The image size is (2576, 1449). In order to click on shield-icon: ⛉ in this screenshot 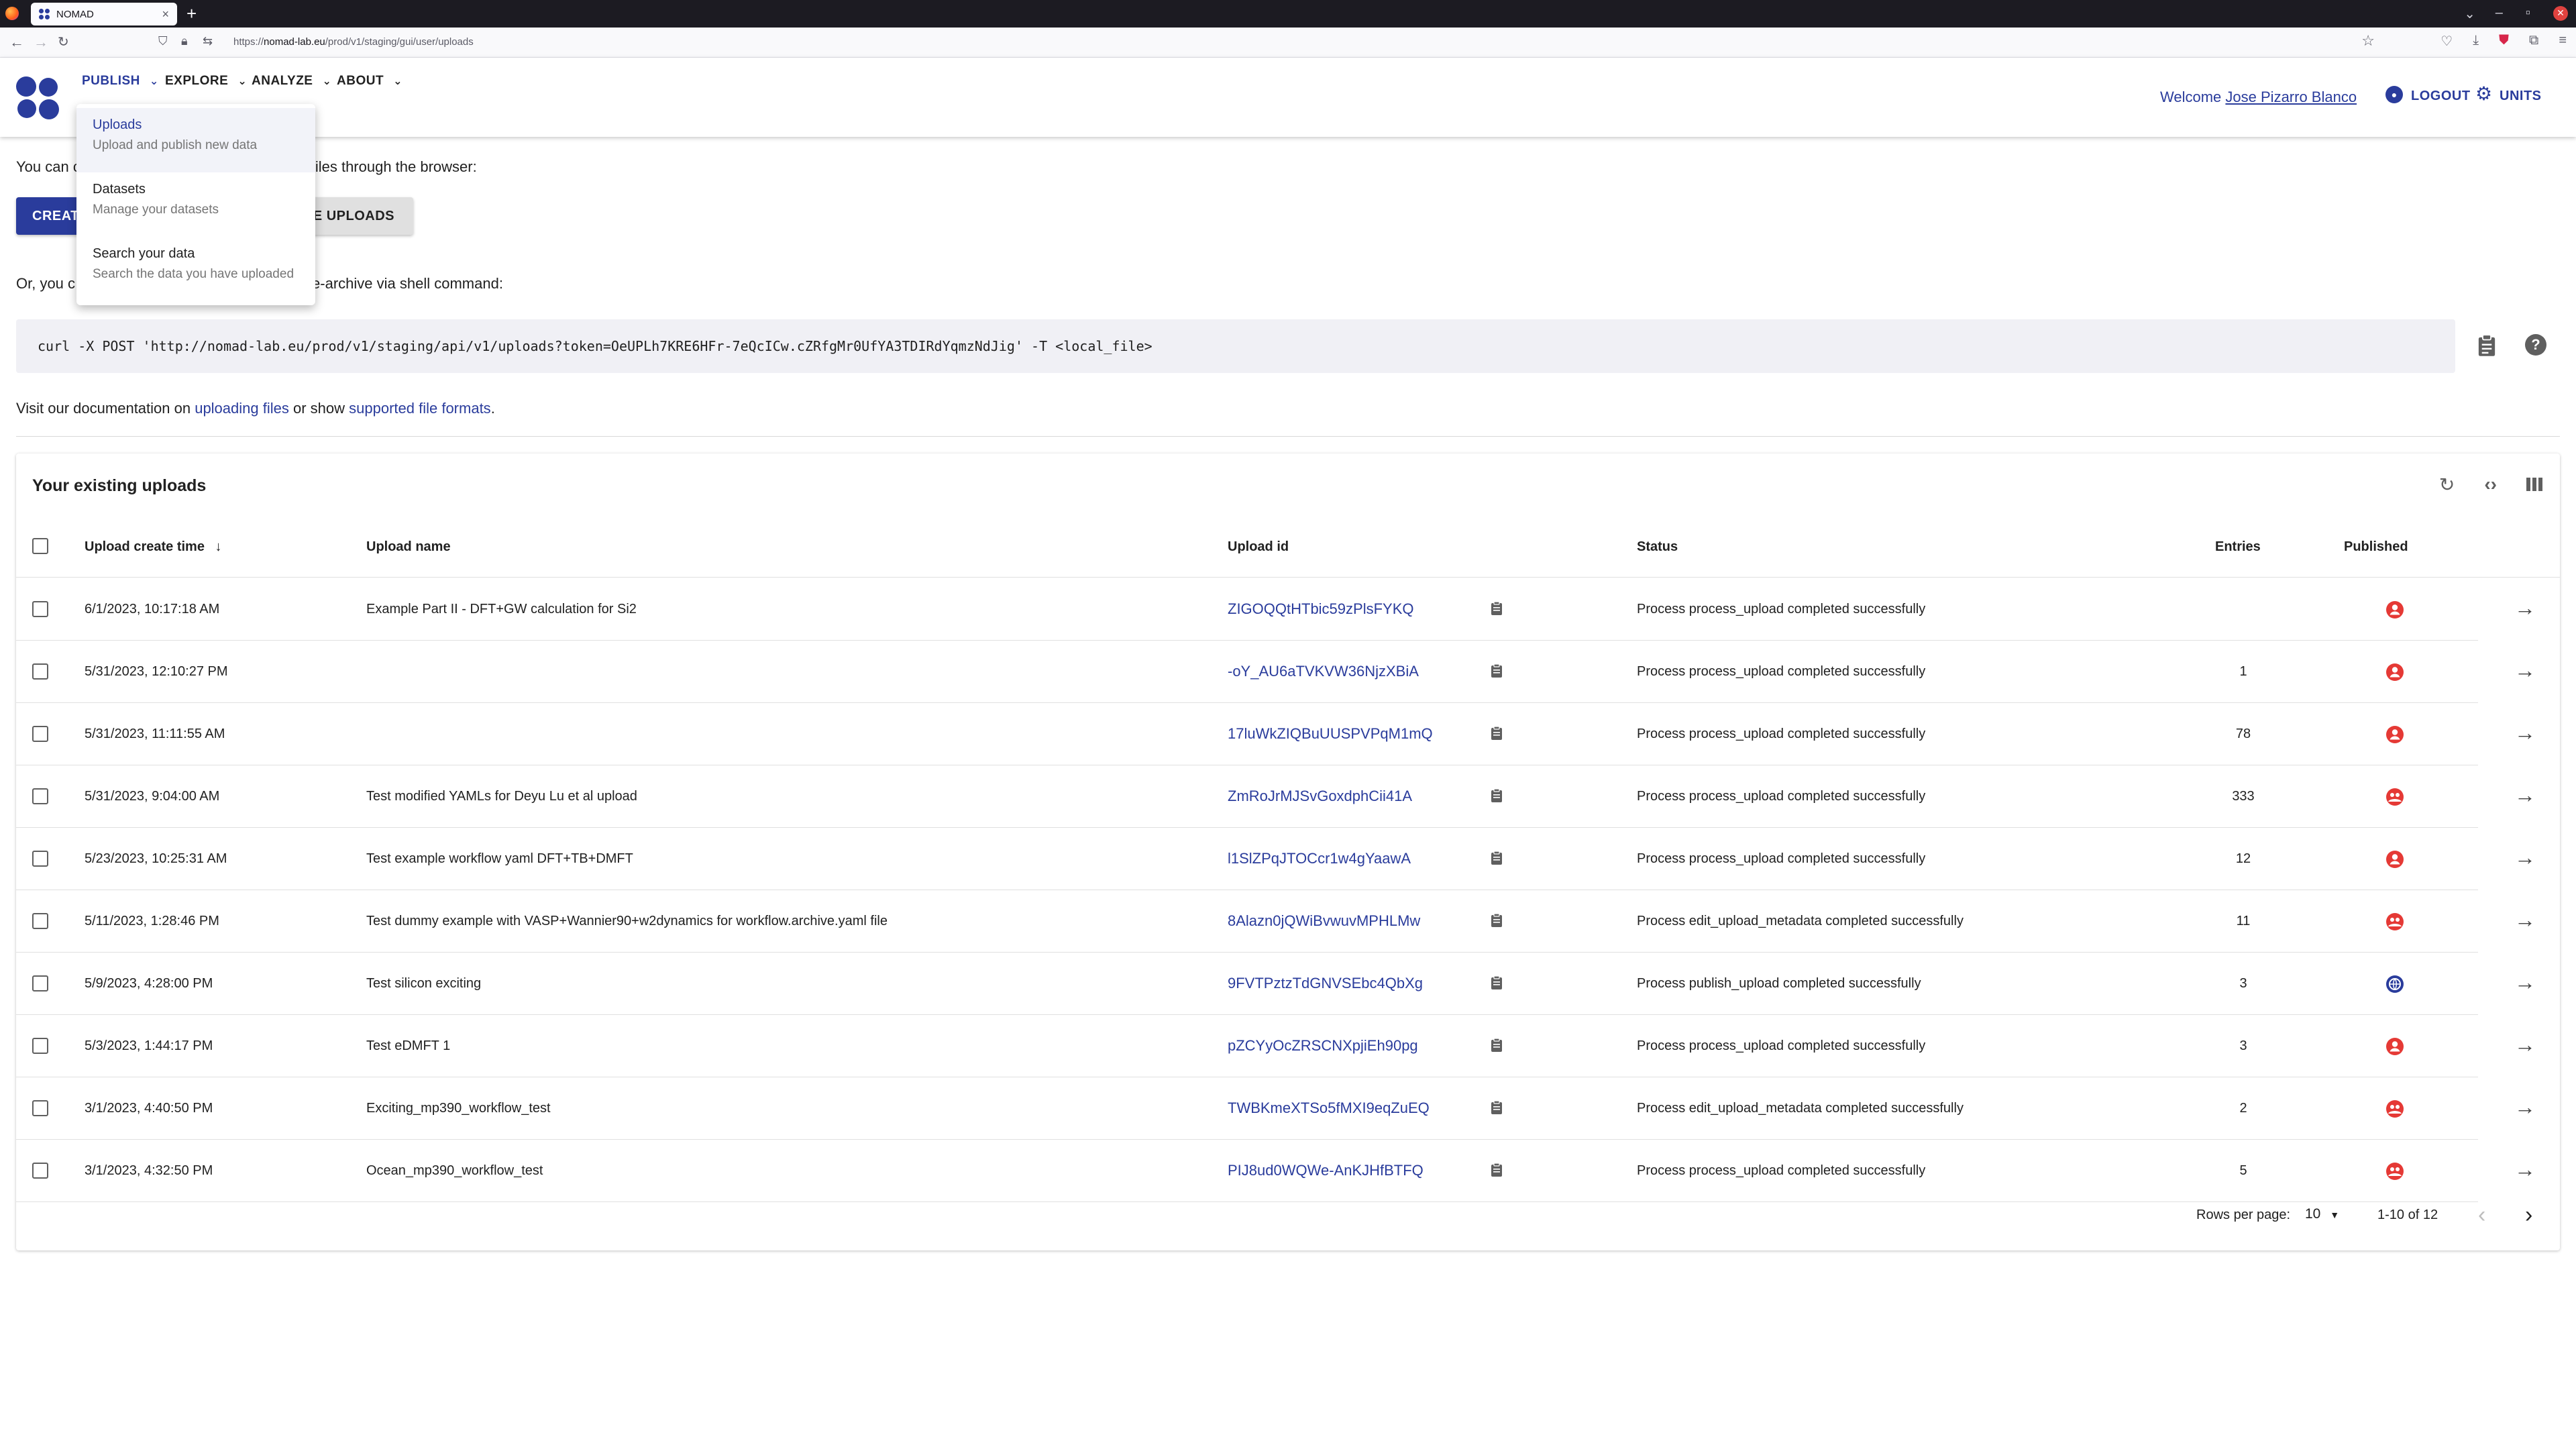, I will do `click(163, 41)`.